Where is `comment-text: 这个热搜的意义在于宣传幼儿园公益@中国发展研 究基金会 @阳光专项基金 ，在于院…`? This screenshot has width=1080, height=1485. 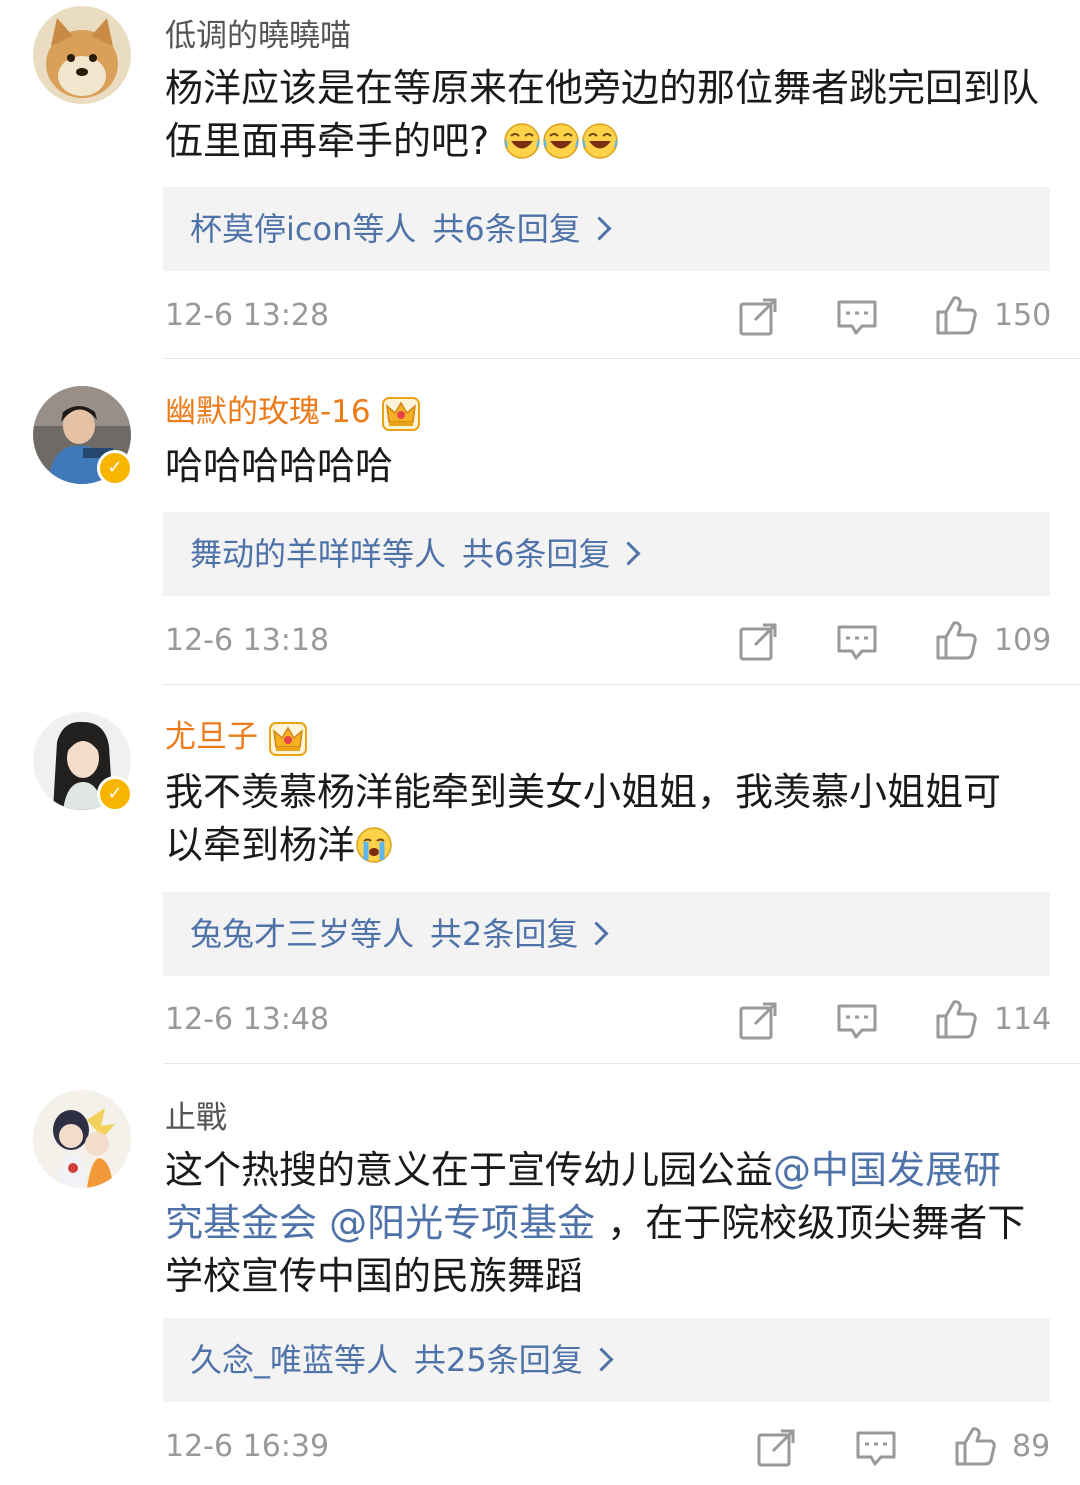 comment-text: 这个热搜的意义在于宣传幼儿园公益@中国发展研 究基金会 @阳光专项基金 ，在于院… is located at coordinates (605, 1223).